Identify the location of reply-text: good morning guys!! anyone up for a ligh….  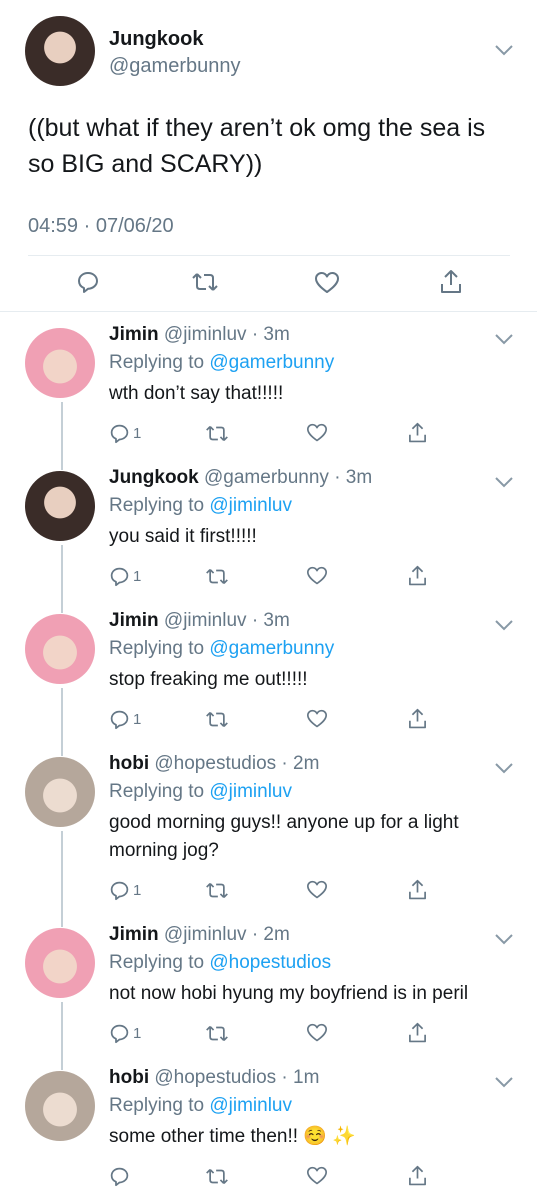
(284, 836).